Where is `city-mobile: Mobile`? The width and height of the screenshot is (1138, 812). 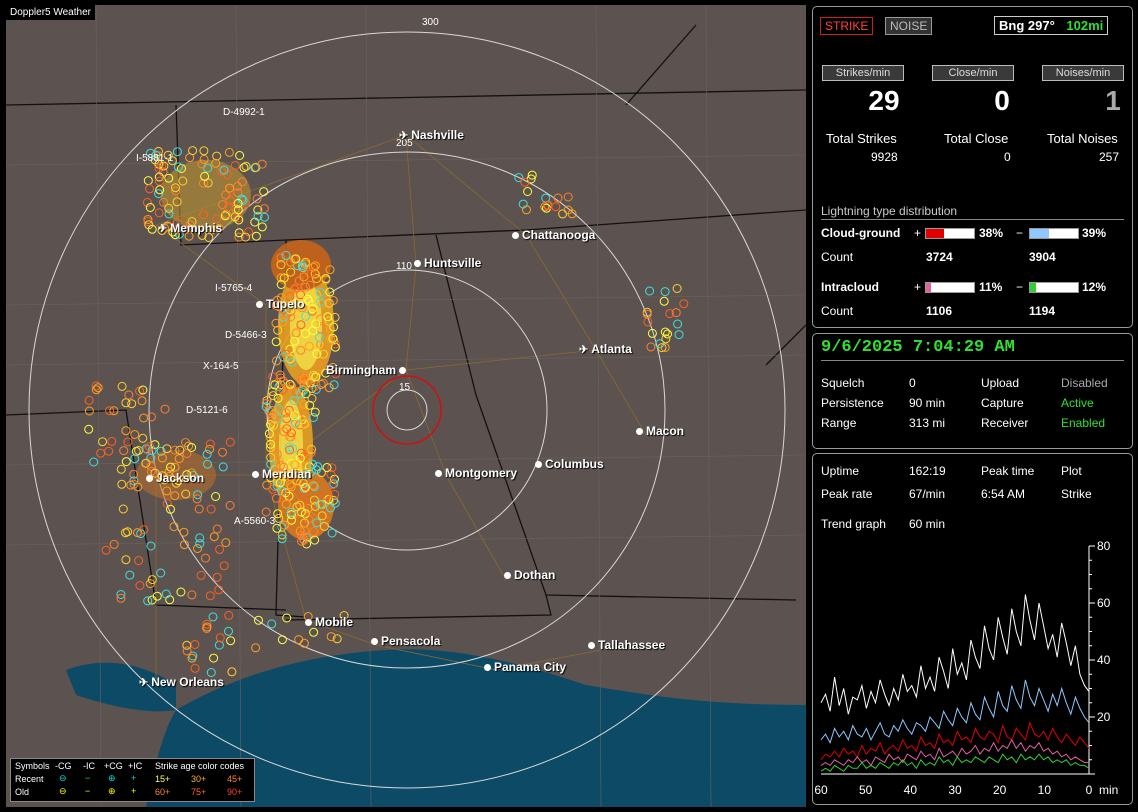 city-mobile: Mobile is located at coordinates (329, 622).